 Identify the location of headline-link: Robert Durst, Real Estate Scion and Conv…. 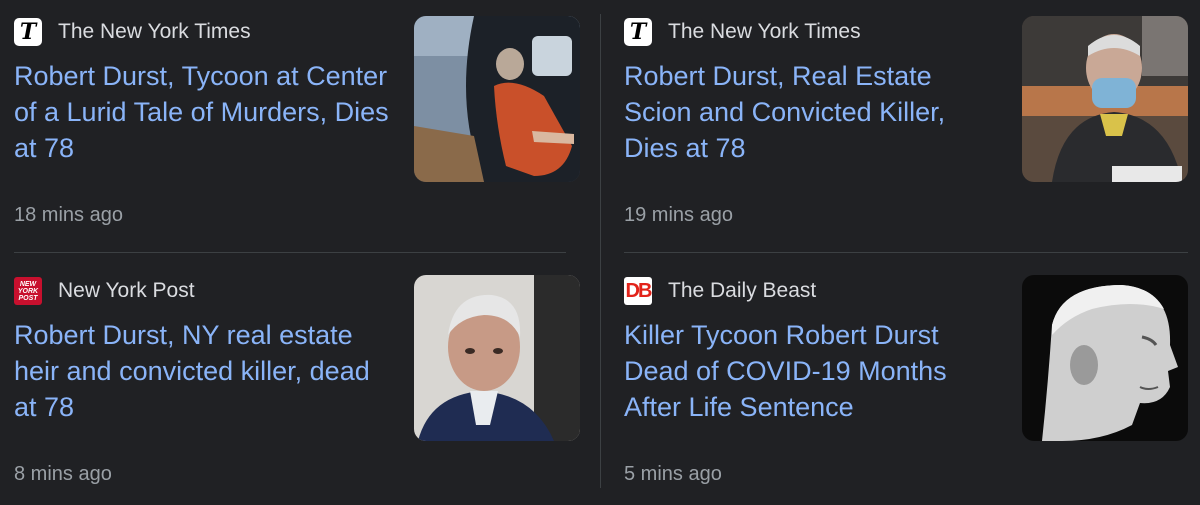
(814, 112).